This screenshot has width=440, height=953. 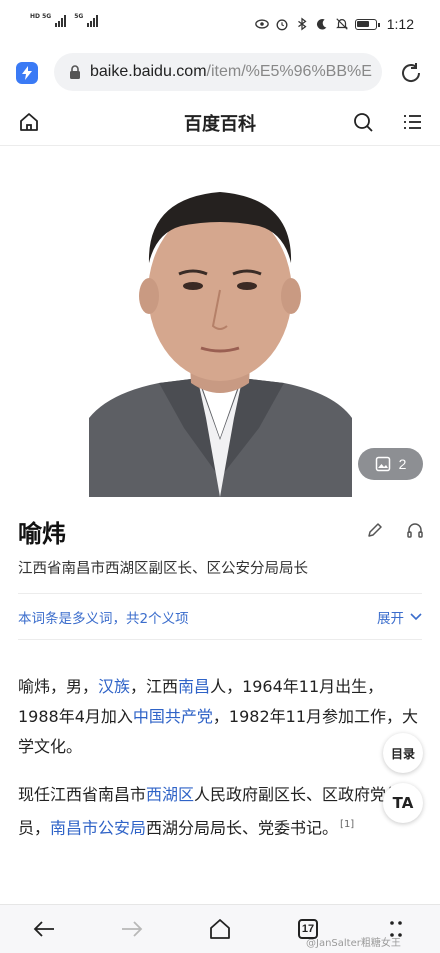 What do you see at coordinates (154, 686) in the screenshot?
I see `text-run: ，江西` at bounding box center [154, 686].